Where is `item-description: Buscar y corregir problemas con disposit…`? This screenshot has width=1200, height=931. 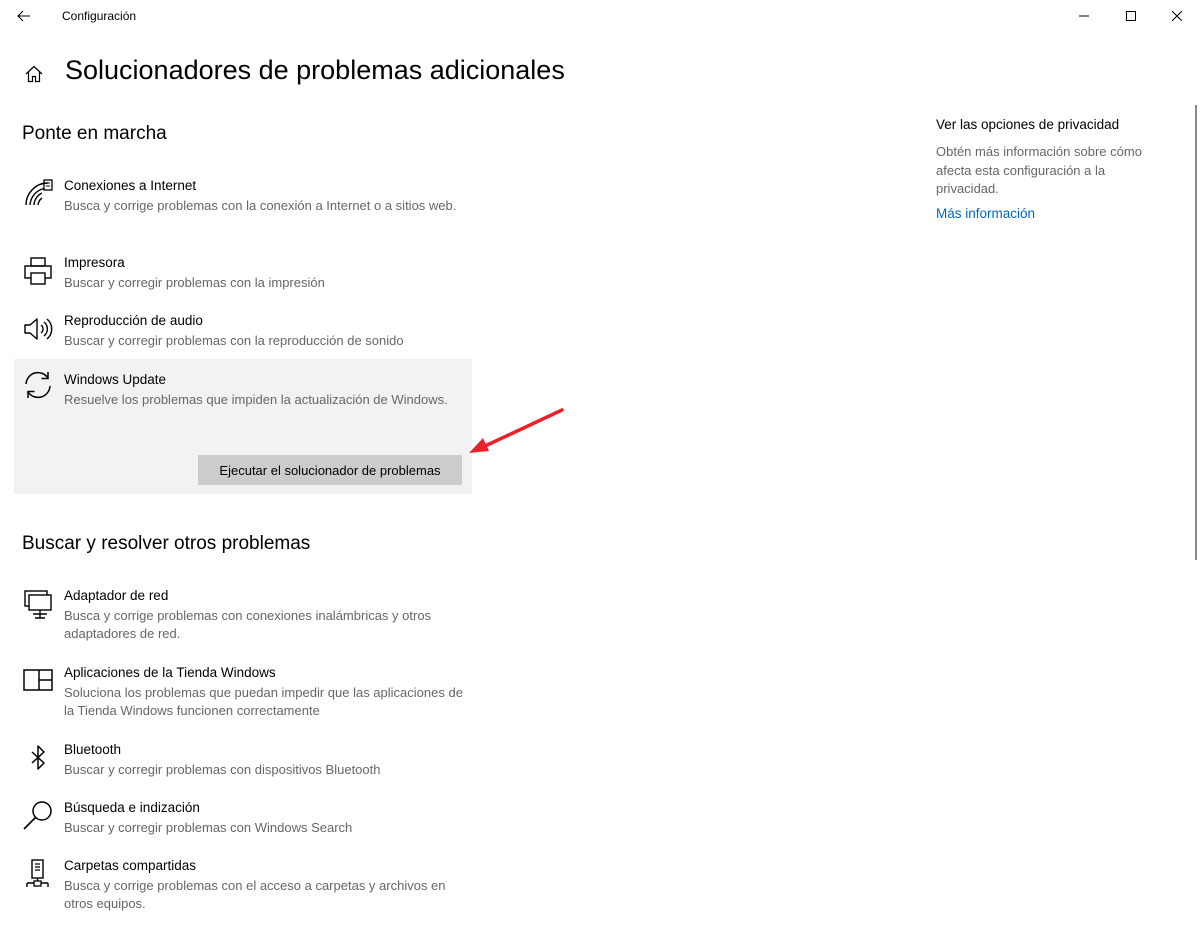
item-description: Buscar y corregir problemas con disposit… is located at coordinates (222, 769).